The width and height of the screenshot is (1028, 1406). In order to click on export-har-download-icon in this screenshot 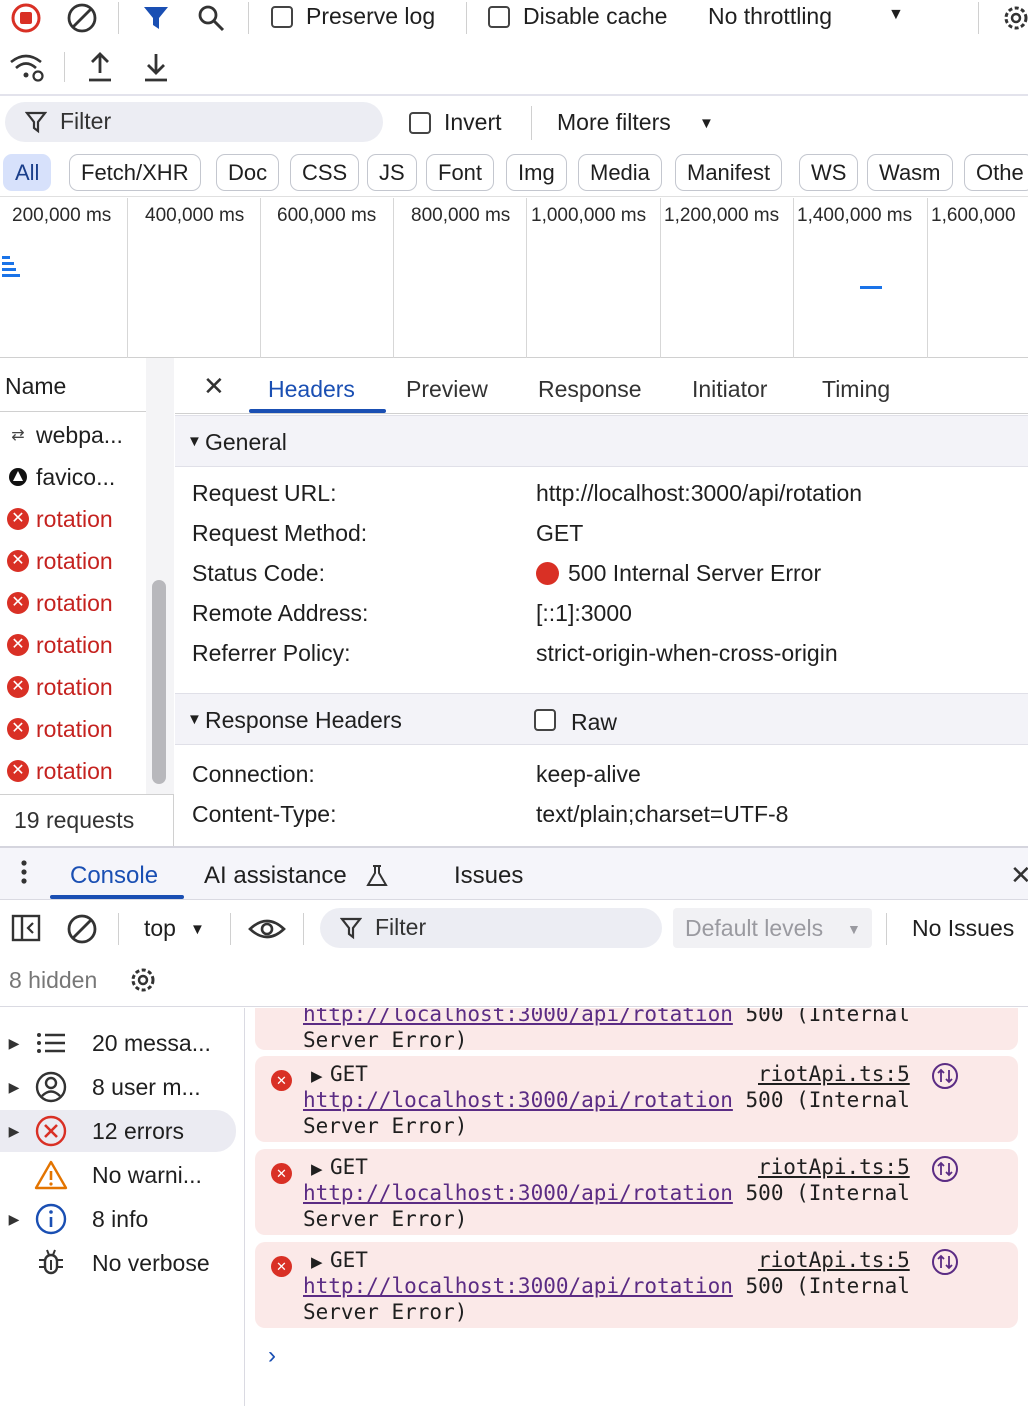, I will do `click(156, 67)`.